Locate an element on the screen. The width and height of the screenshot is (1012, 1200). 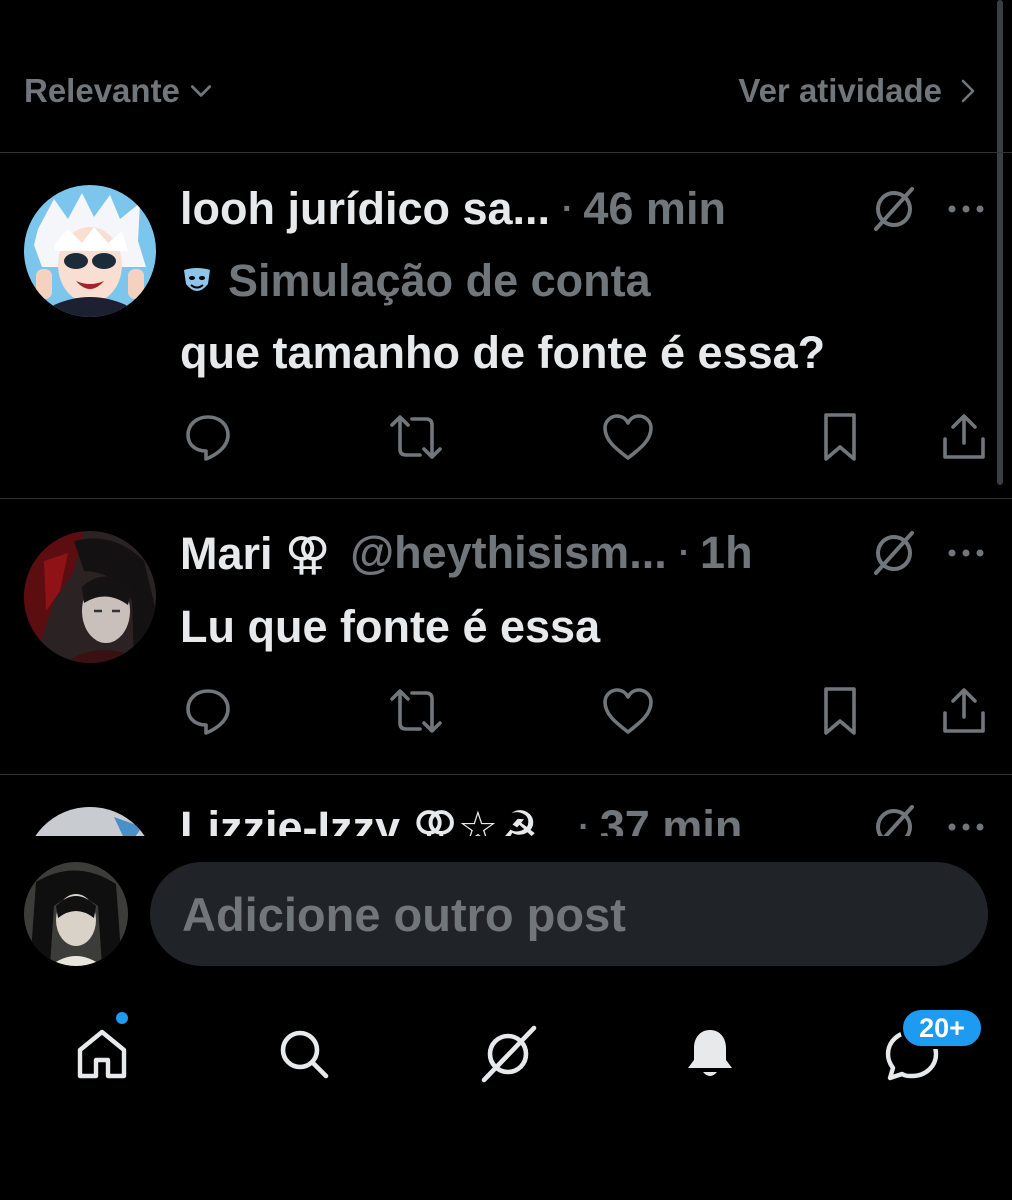
sort-dropdown: Relevante is located at coordinates (119, 91).